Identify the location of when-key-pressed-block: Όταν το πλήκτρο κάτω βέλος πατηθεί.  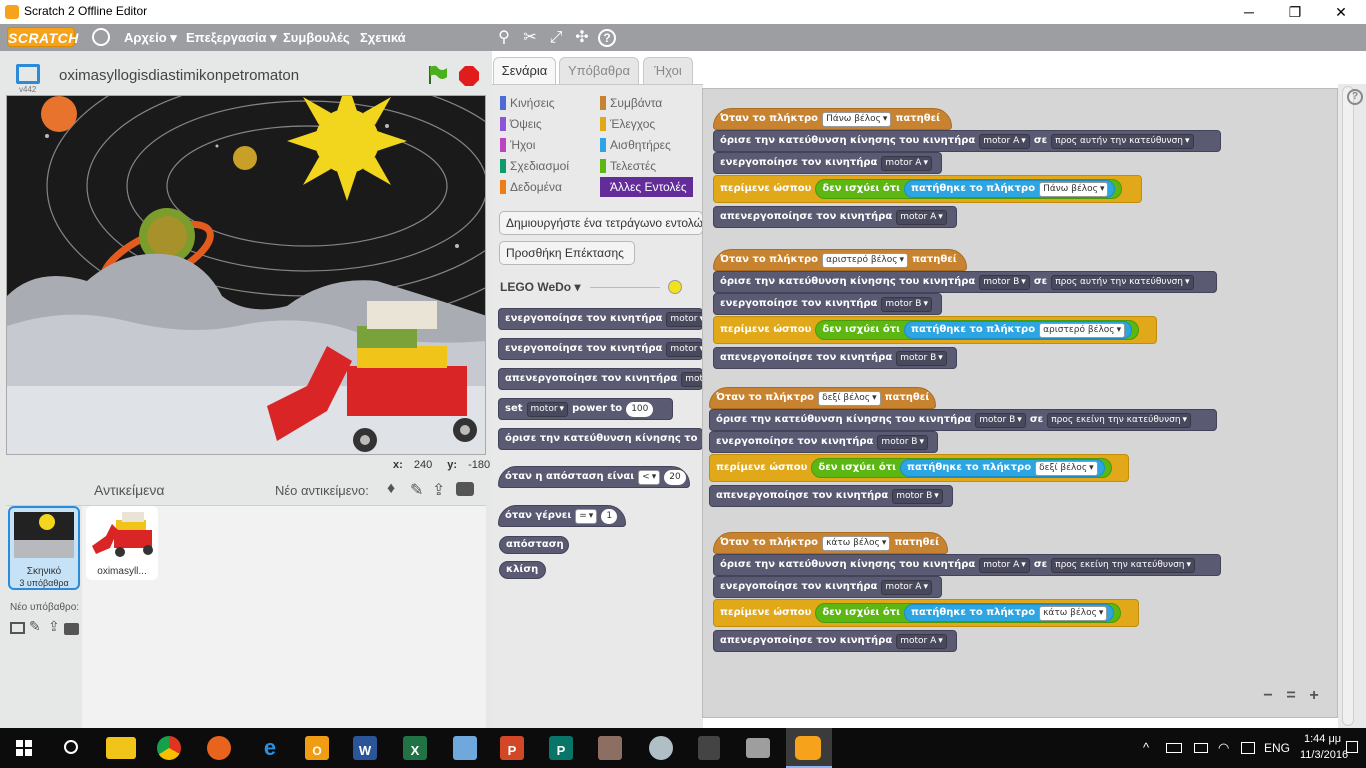
(830, 543).